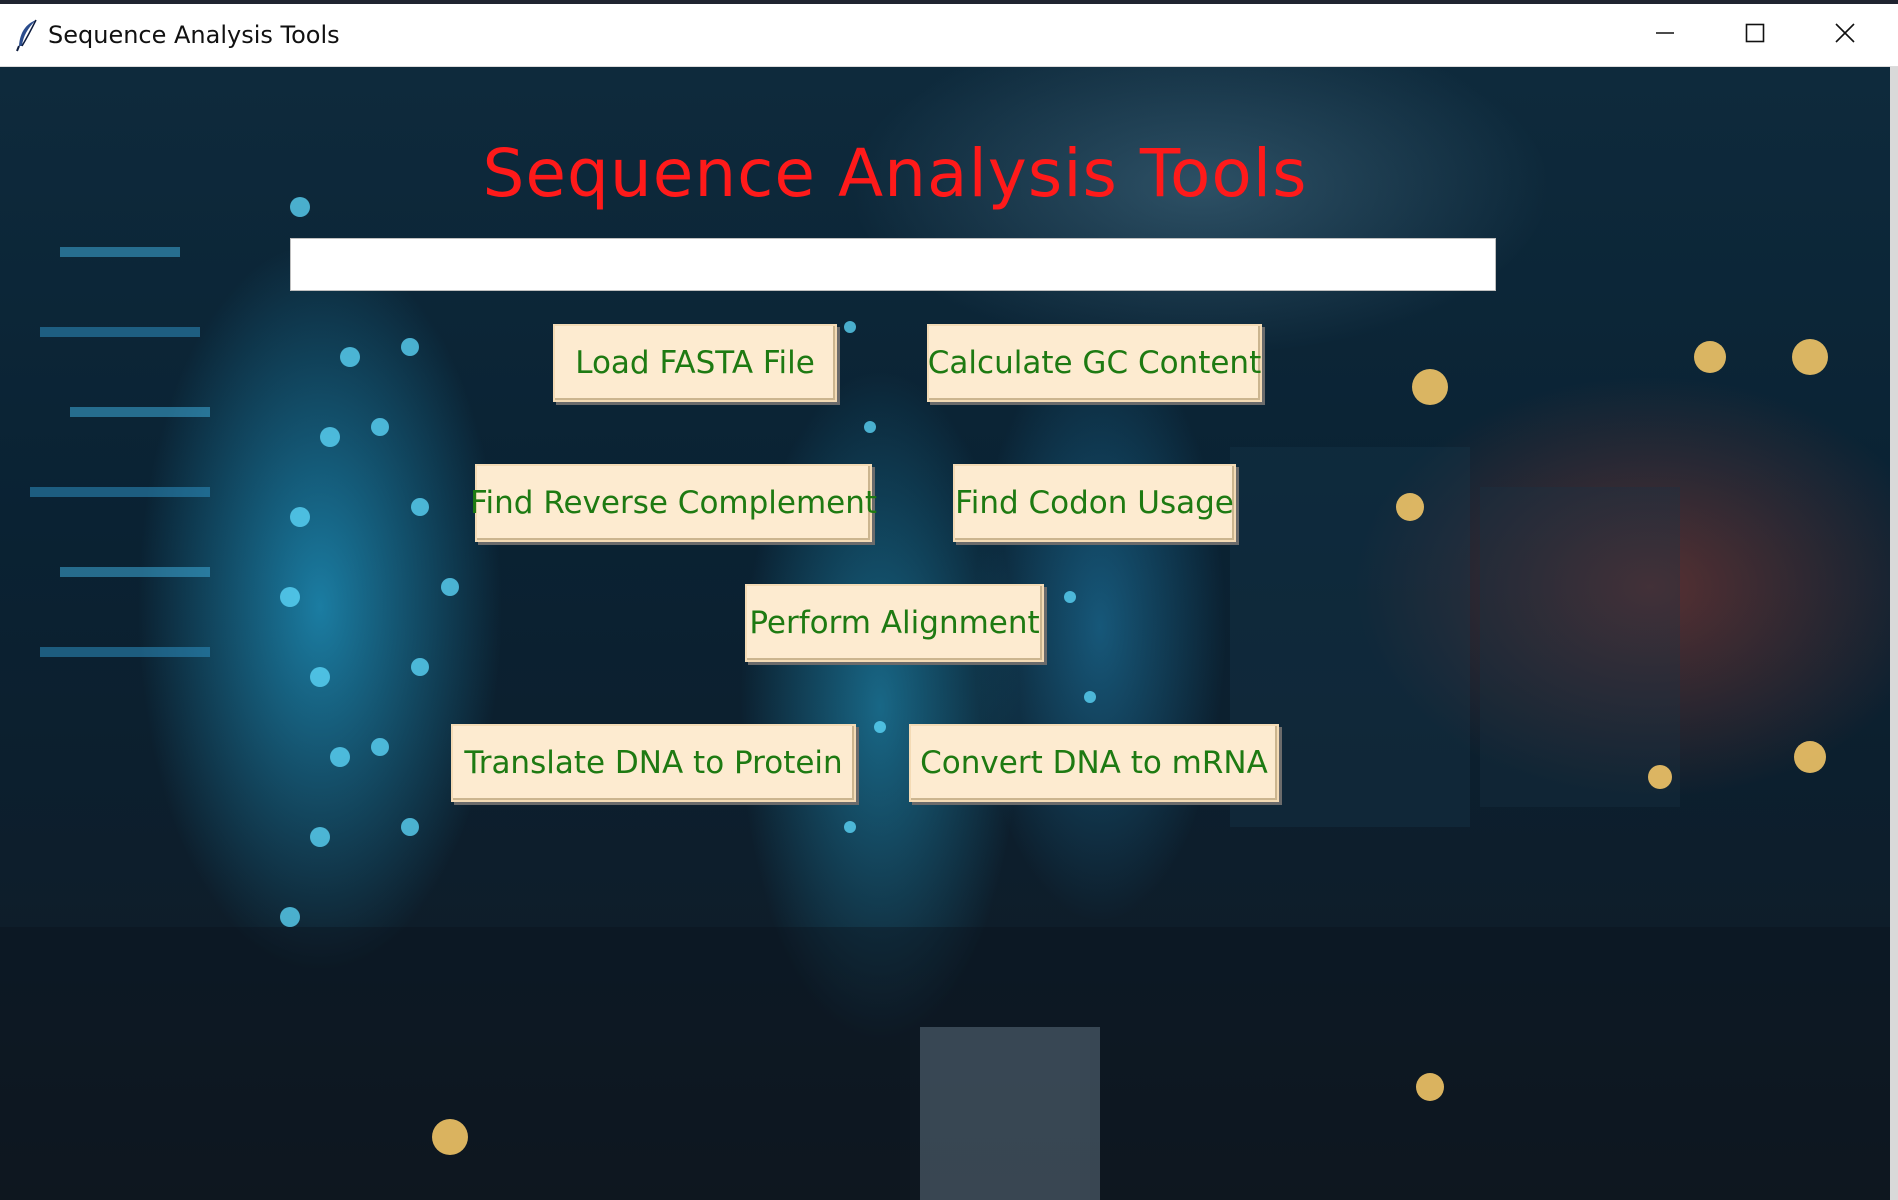 This screenshot has width=1898, height=1200. I want to click on close-icon, so click(1845, 35).